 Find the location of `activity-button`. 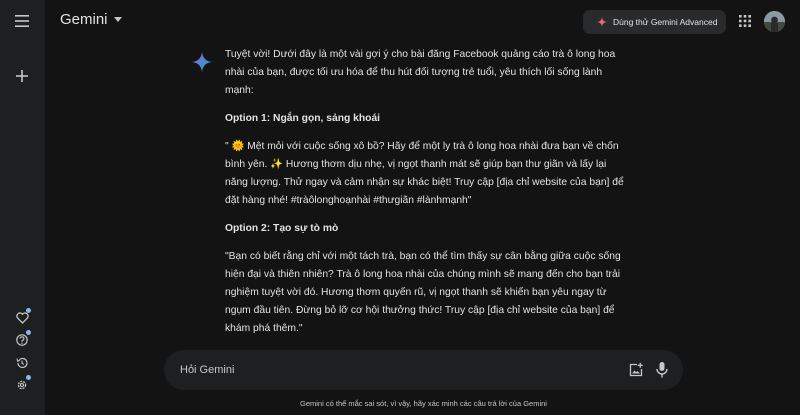

activity-button is located at coordinates (22, 363).